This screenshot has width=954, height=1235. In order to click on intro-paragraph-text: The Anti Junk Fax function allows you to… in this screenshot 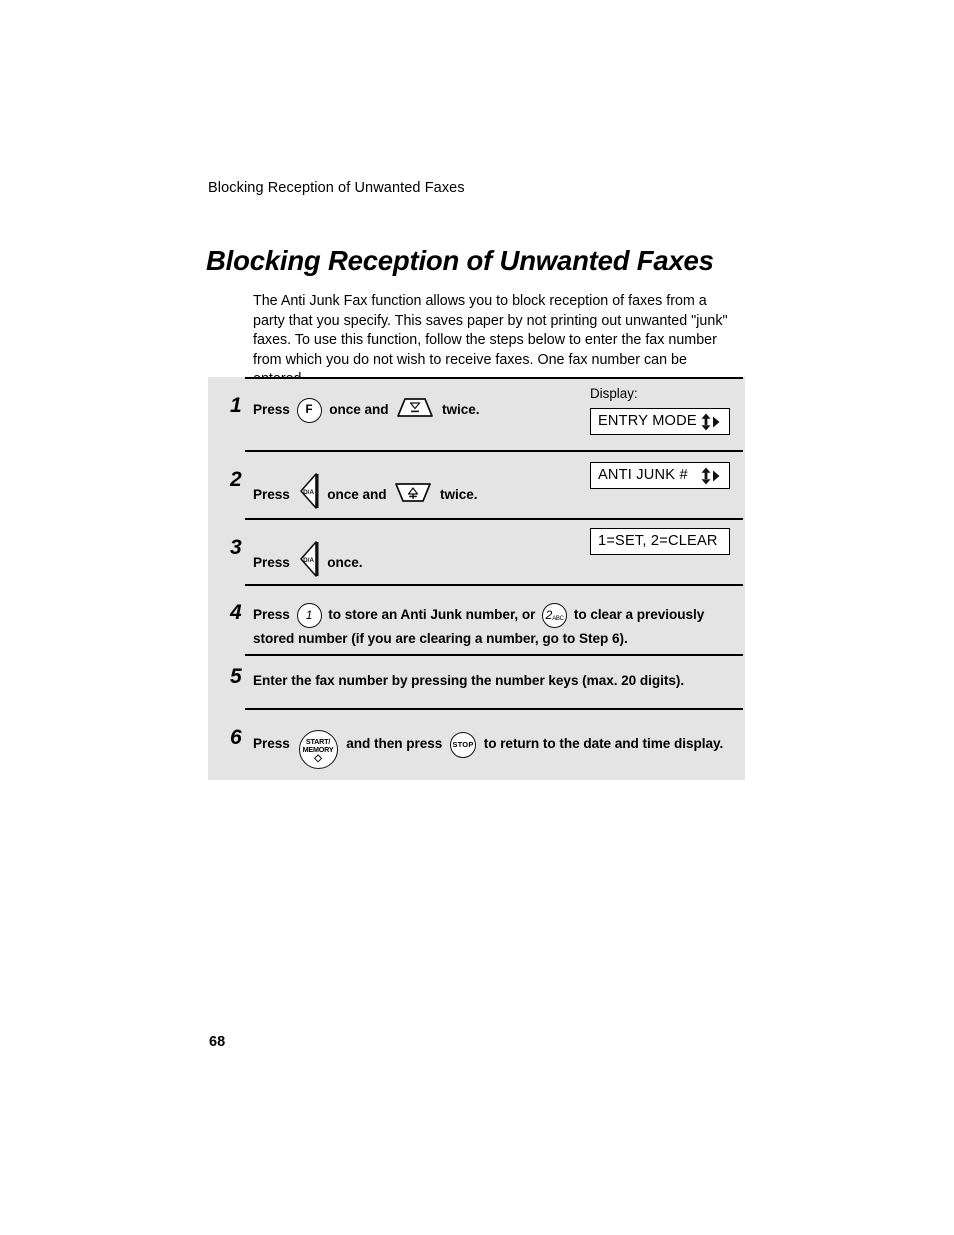, I will do `click(490, 340)`.